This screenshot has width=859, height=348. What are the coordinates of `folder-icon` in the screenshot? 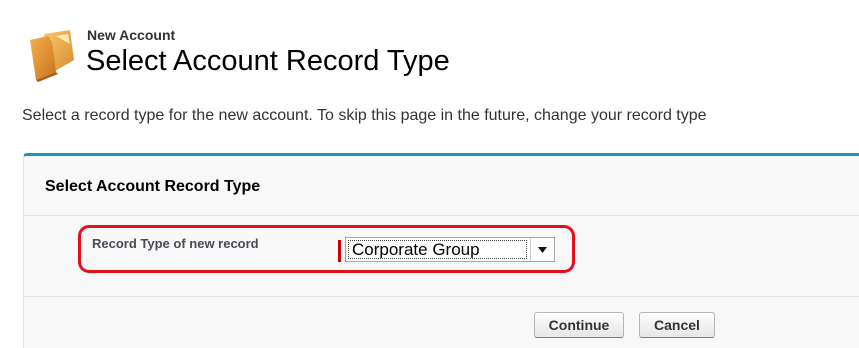 It's located at (52, 56).